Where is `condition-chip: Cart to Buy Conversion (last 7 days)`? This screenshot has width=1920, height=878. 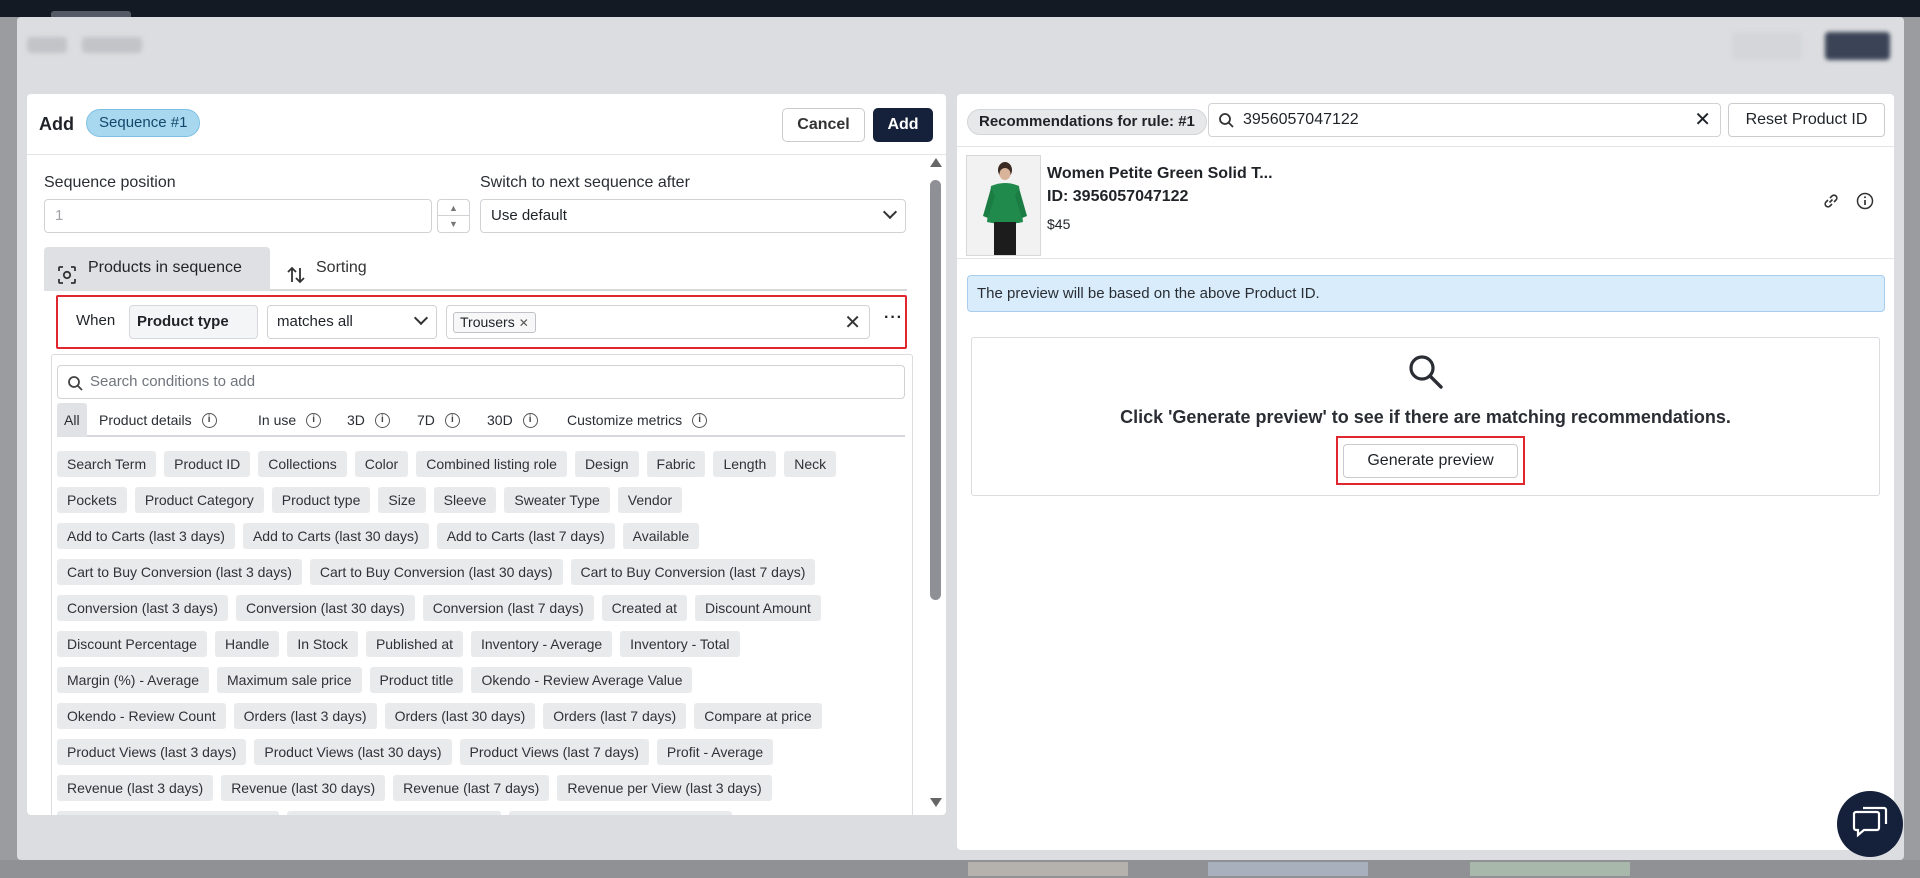 condition-chip: Cart to Buy Conversion (last 7 days) is located at coordinates (693, 572).